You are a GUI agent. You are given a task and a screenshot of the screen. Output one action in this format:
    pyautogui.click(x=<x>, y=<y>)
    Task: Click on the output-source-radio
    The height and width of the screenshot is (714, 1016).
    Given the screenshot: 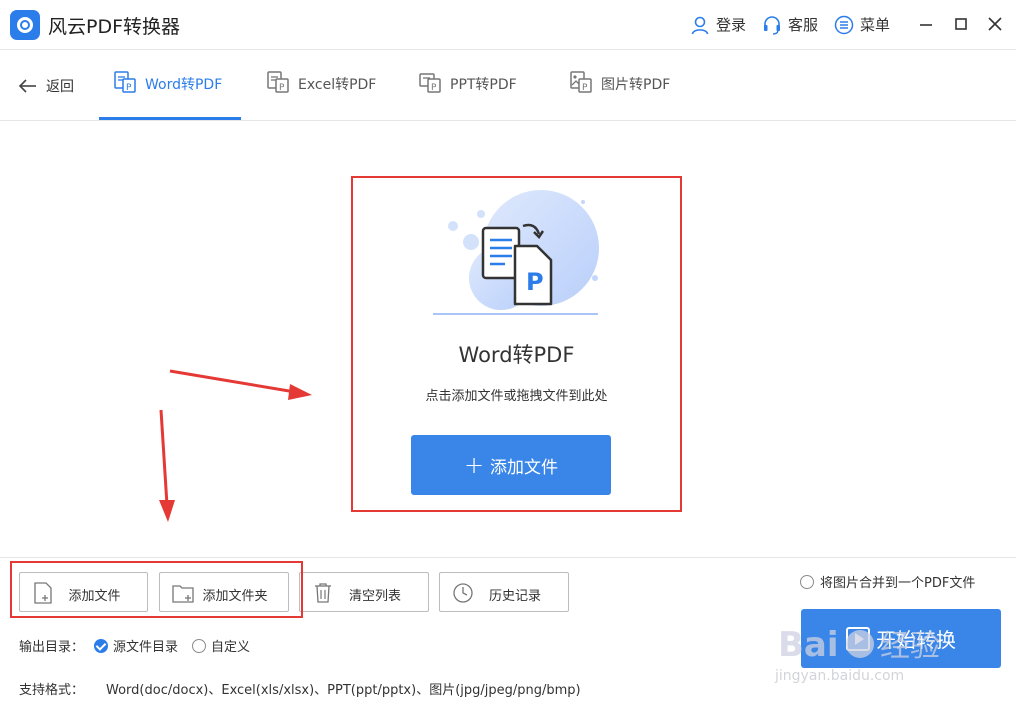 What is the action you would take?
    pyautogui.click(x=101, y=645)
    